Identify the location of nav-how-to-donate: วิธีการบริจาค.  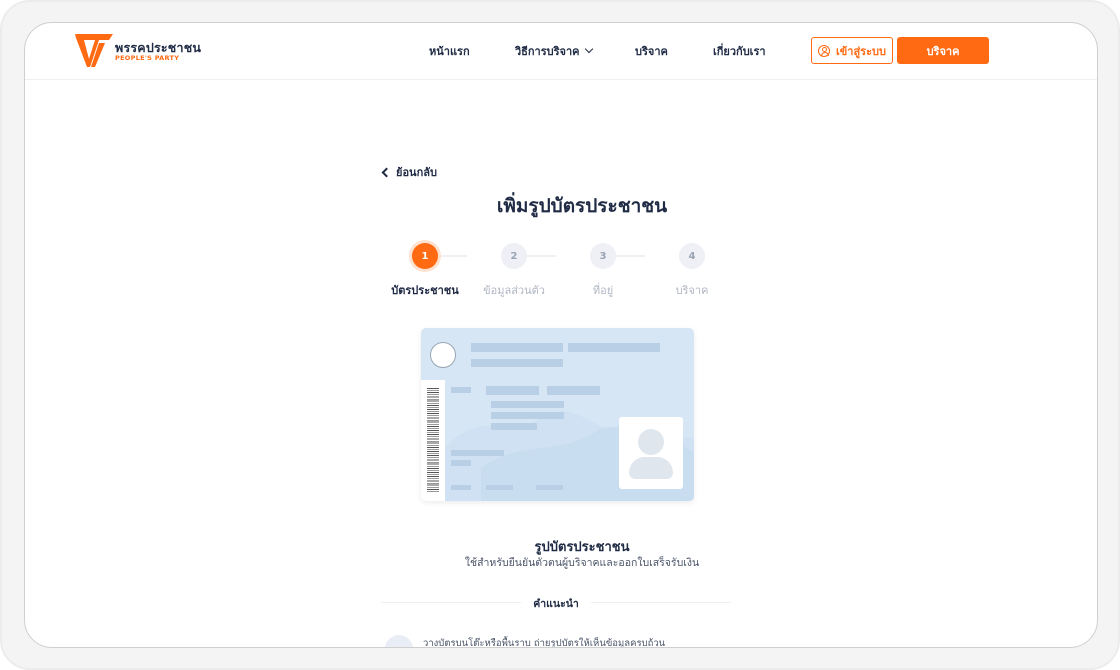
(554, 51).